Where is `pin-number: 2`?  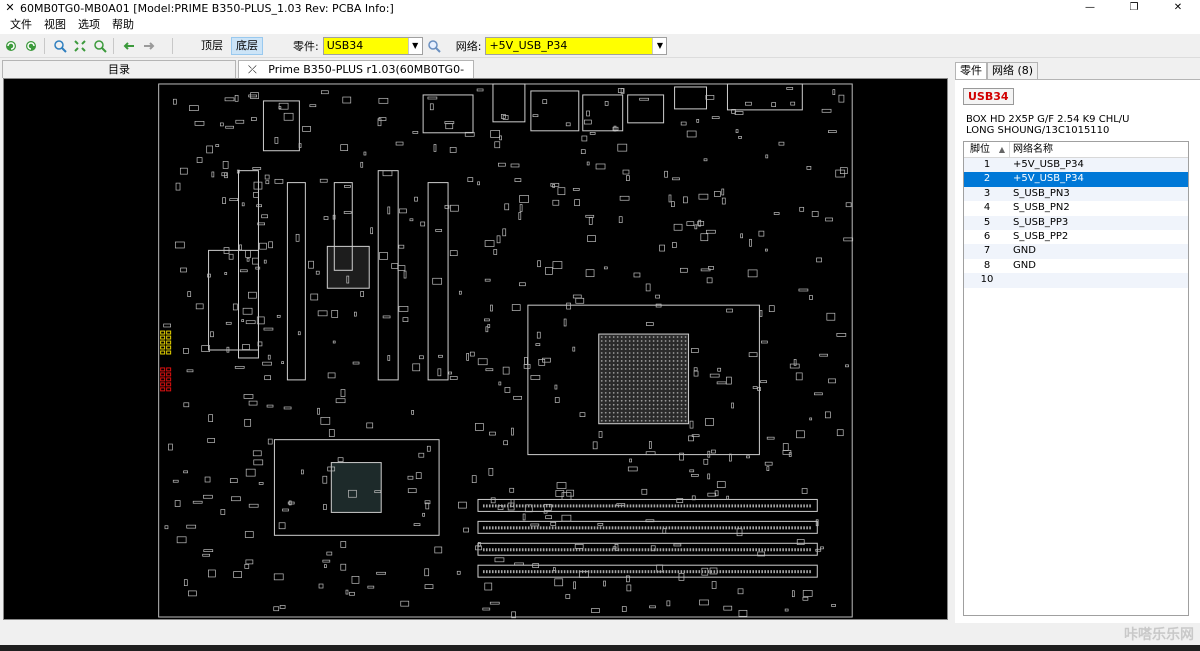
pin-number: 2 is located at coordinates (987, 179).